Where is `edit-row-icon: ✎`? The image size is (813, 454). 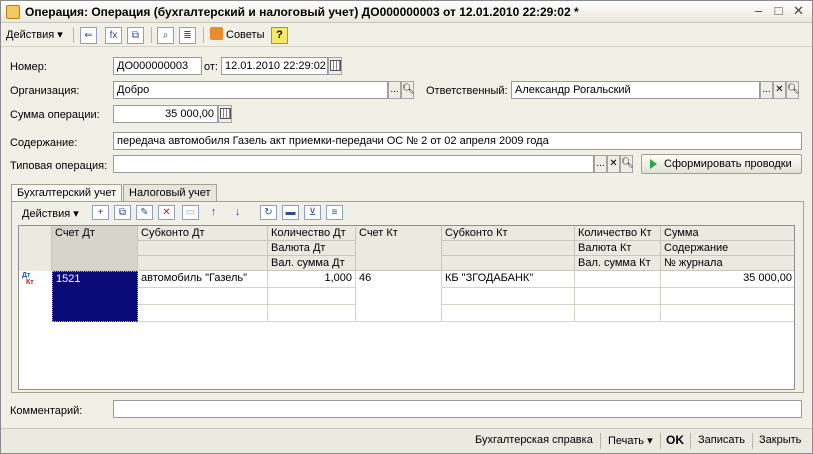 edit-row-icon: ✎ is located at coordinates (144, 212).